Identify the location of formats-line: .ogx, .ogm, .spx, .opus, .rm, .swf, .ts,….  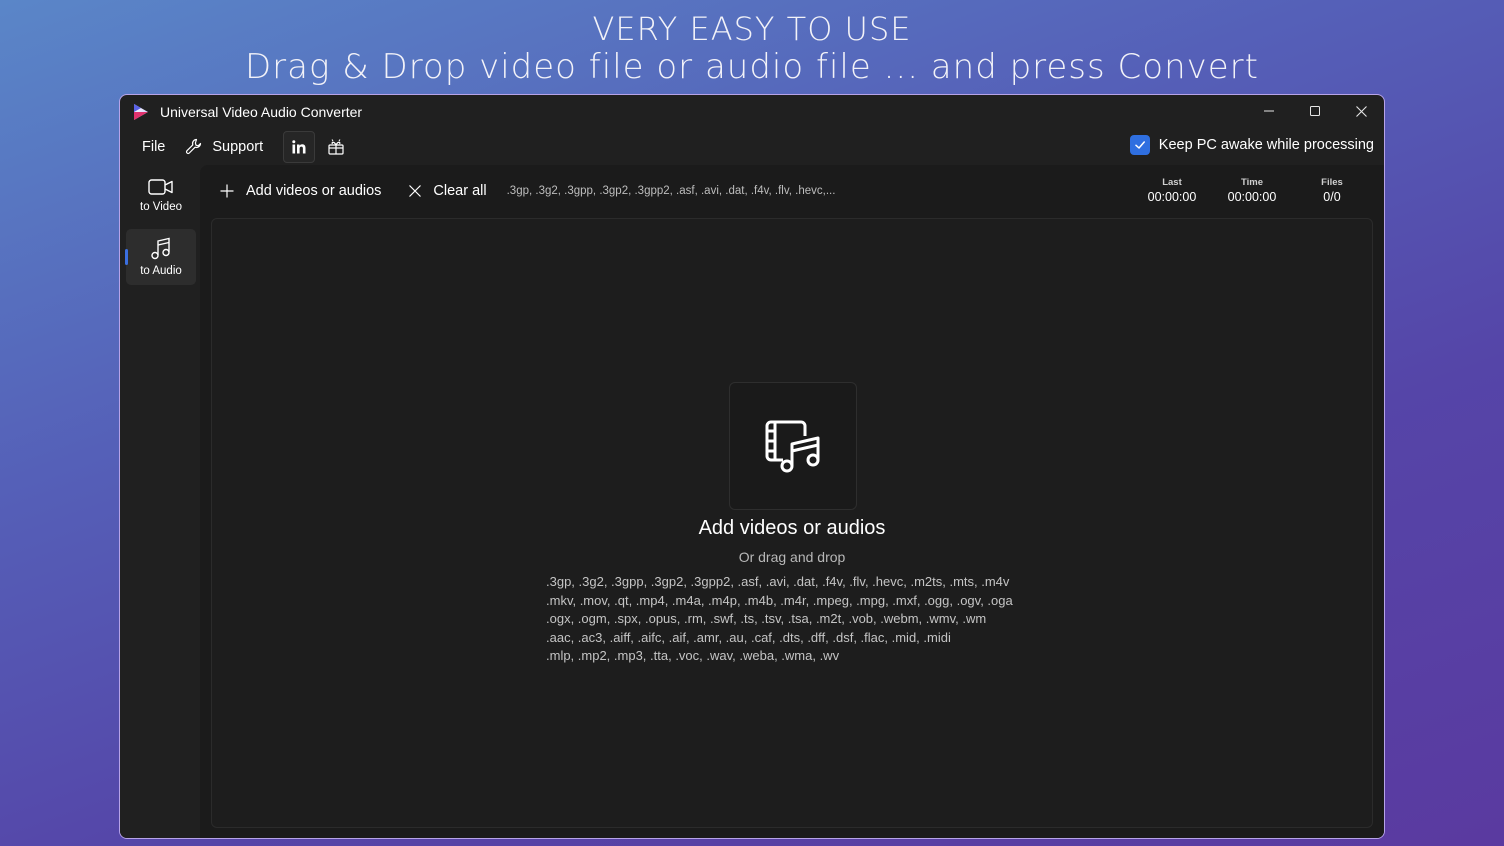
(766, 618).